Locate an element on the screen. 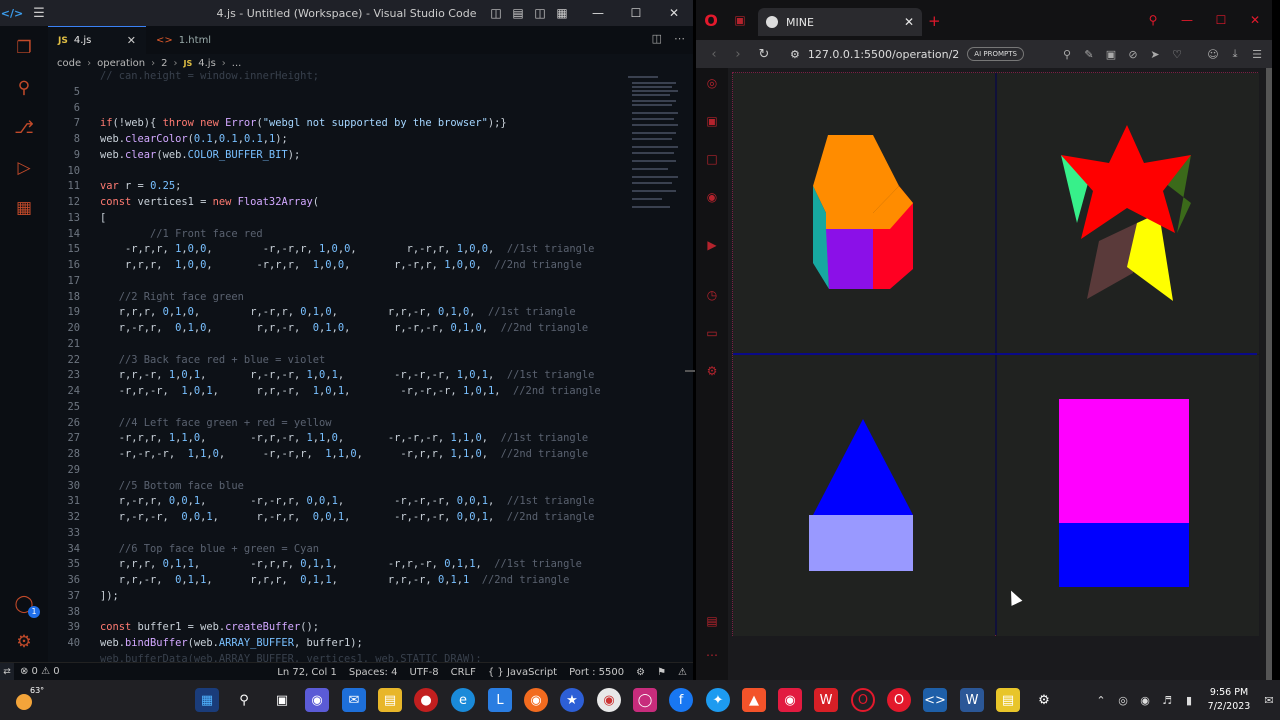 The image size is (1280, 720). bookmark-heart-icon: ♡ is located at coordinates (1177, 54).